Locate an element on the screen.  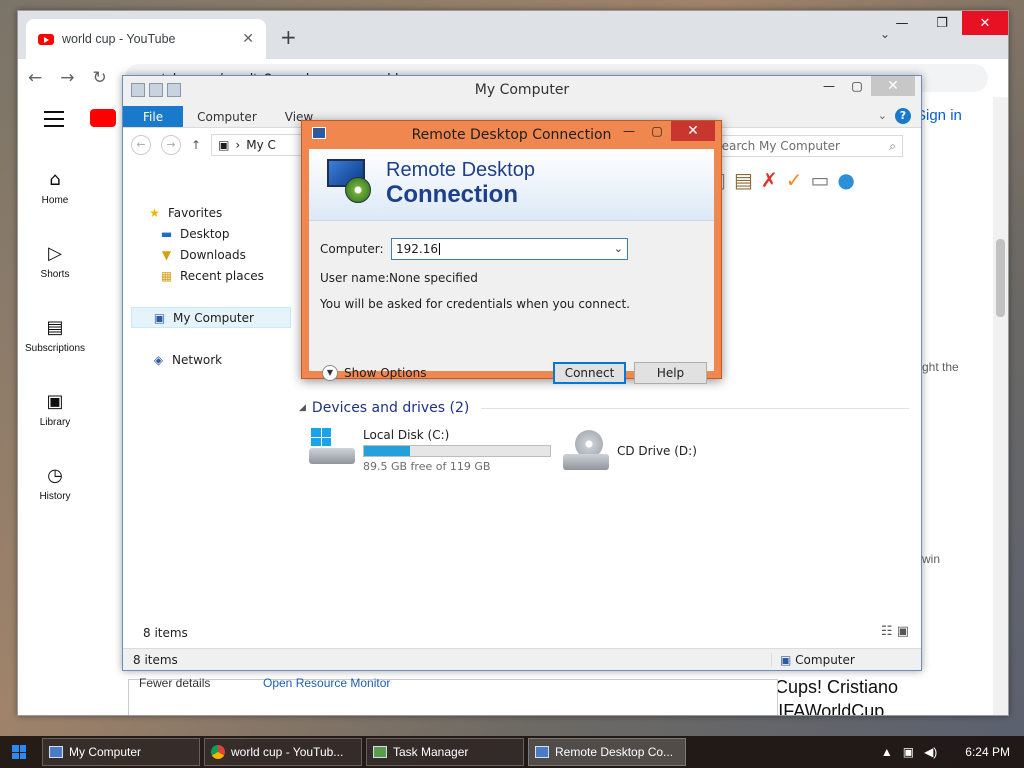
browser-tab-title: world cup - YouTube is located at coordinates (119, 39).